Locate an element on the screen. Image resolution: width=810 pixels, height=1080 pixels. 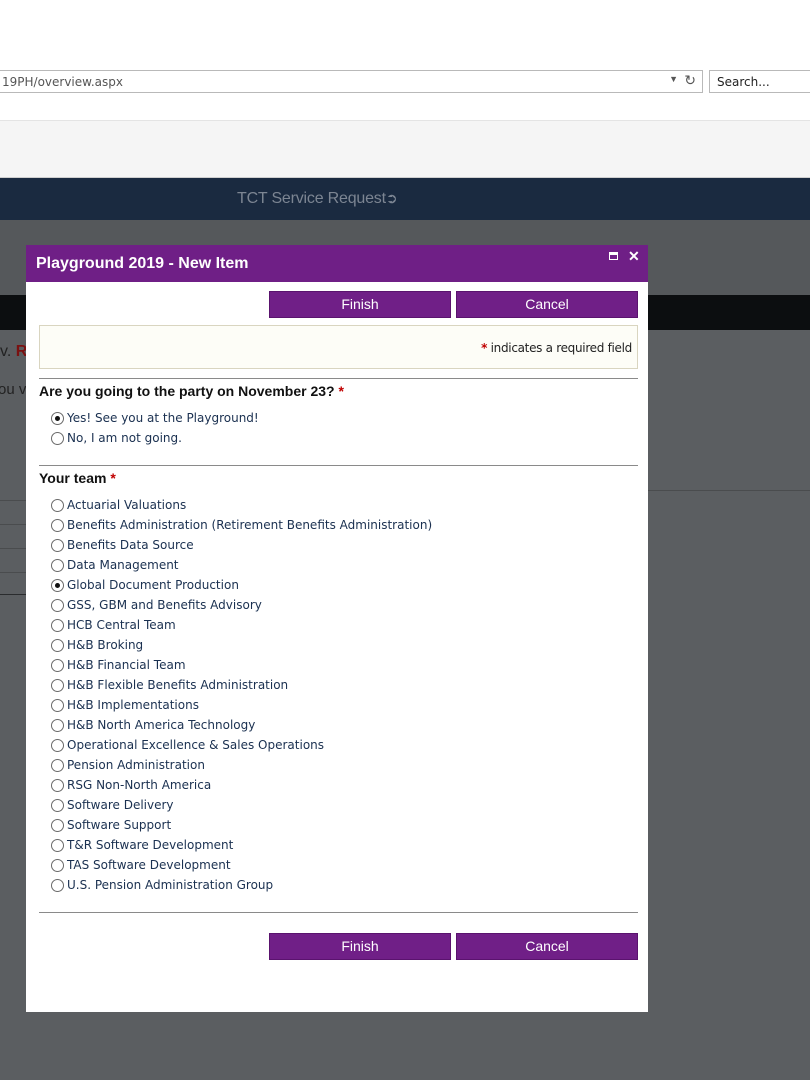
radio-label: No, I am not going. is located at coordinates (124, 438).